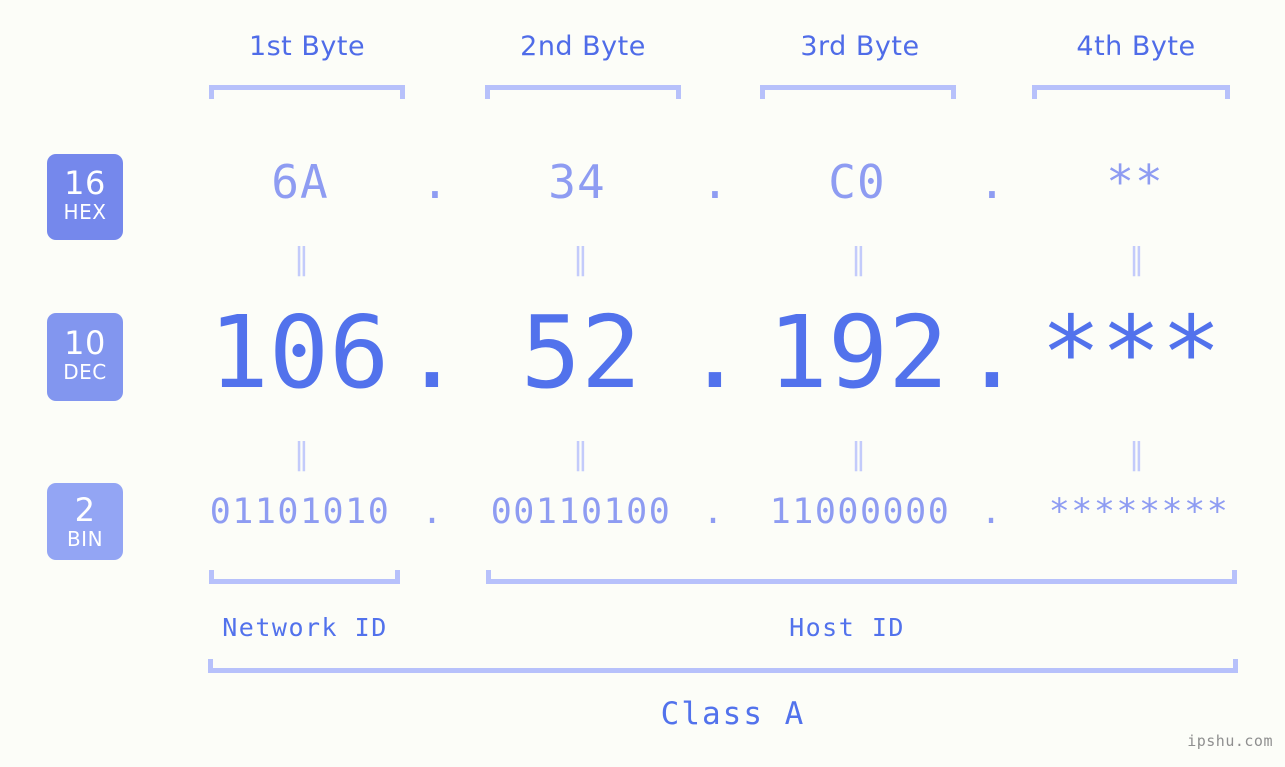  I want to click on network-id-label: Network ID, so click(305, 627).